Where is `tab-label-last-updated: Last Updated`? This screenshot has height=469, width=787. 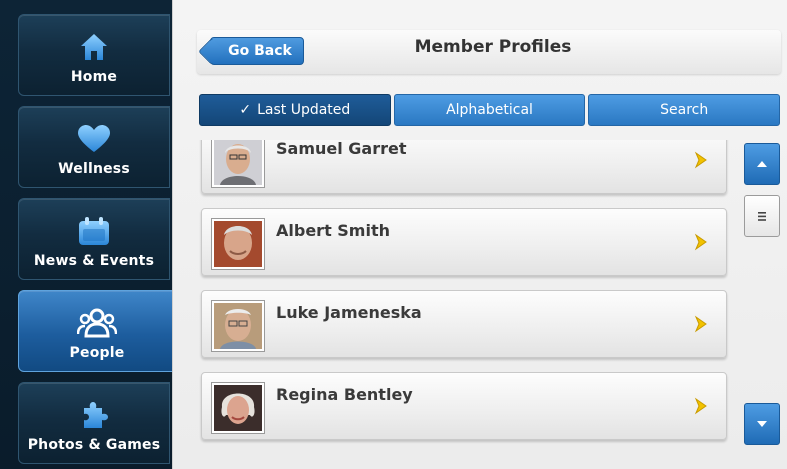 tab-label-last-updated: Last Updated is located at coordinates (304, 110).